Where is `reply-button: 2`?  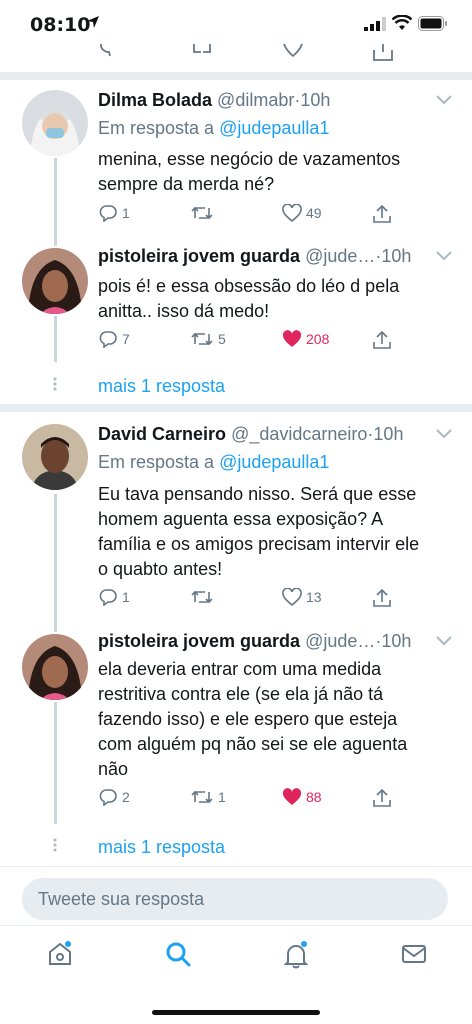 reply-button: 2 is located at coordinates (114, 797).